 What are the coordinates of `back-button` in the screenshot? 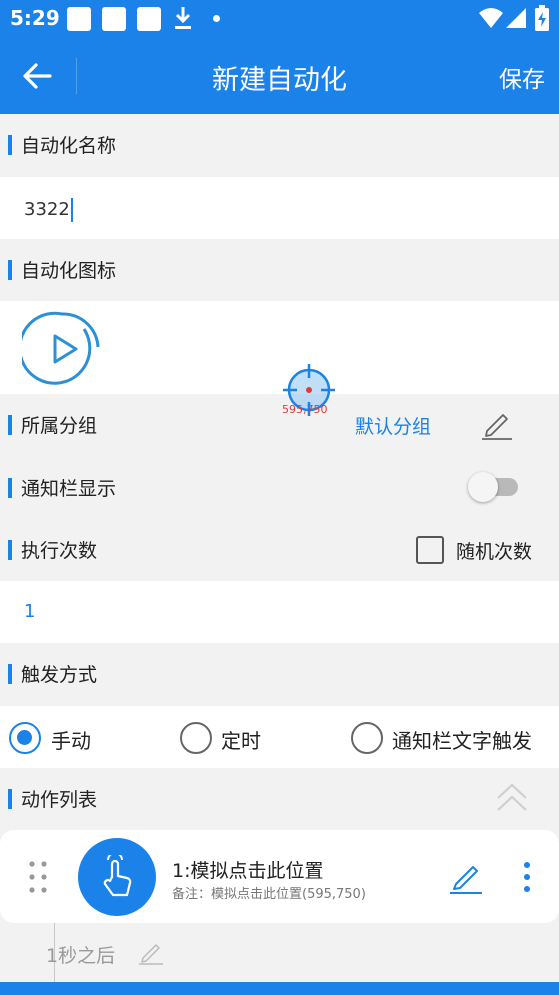 It's located at (38, 76).